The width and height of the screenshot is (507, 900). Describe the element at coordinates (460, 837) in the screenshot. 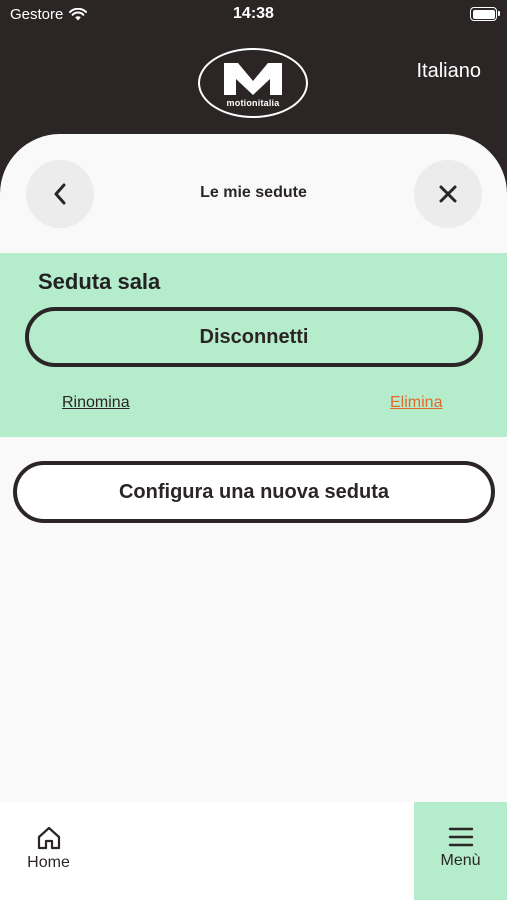

I see `hamburger-icon` at that location.